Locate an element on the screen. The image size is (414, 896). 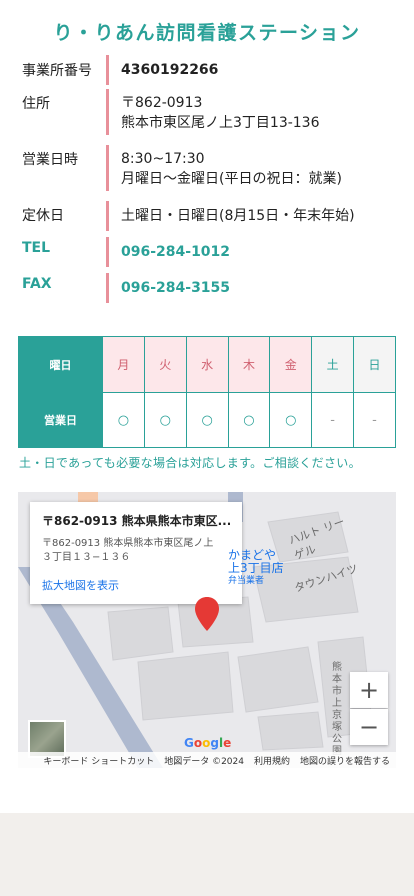
tel-label: TEL is located at coordinates (36, 248).